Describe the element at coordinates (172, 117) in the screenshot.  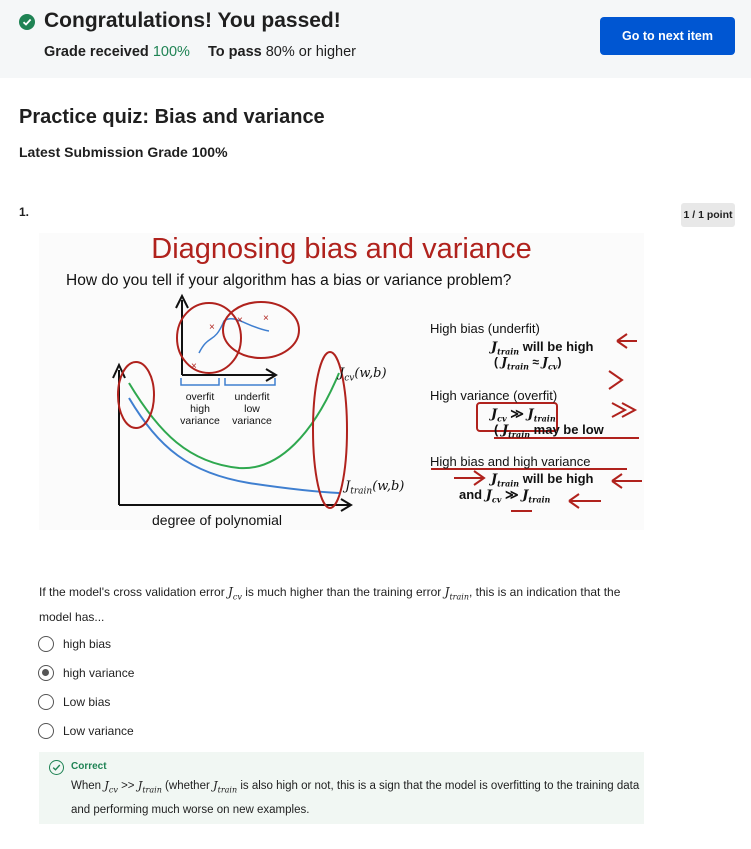
I see `page-title: Practice quiz: Bias and variance` at that location.